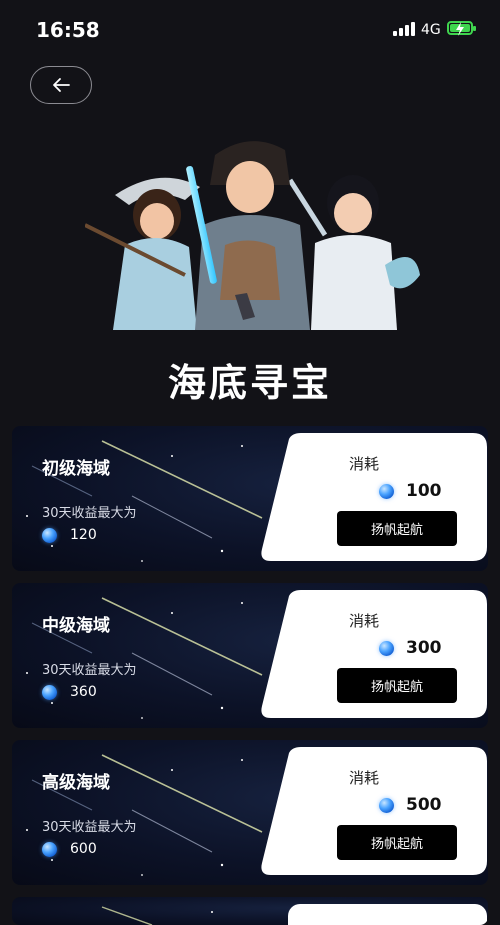 This screenshot has width=500, height=925. I want to click on card-reward: 600, so click(69, 849).